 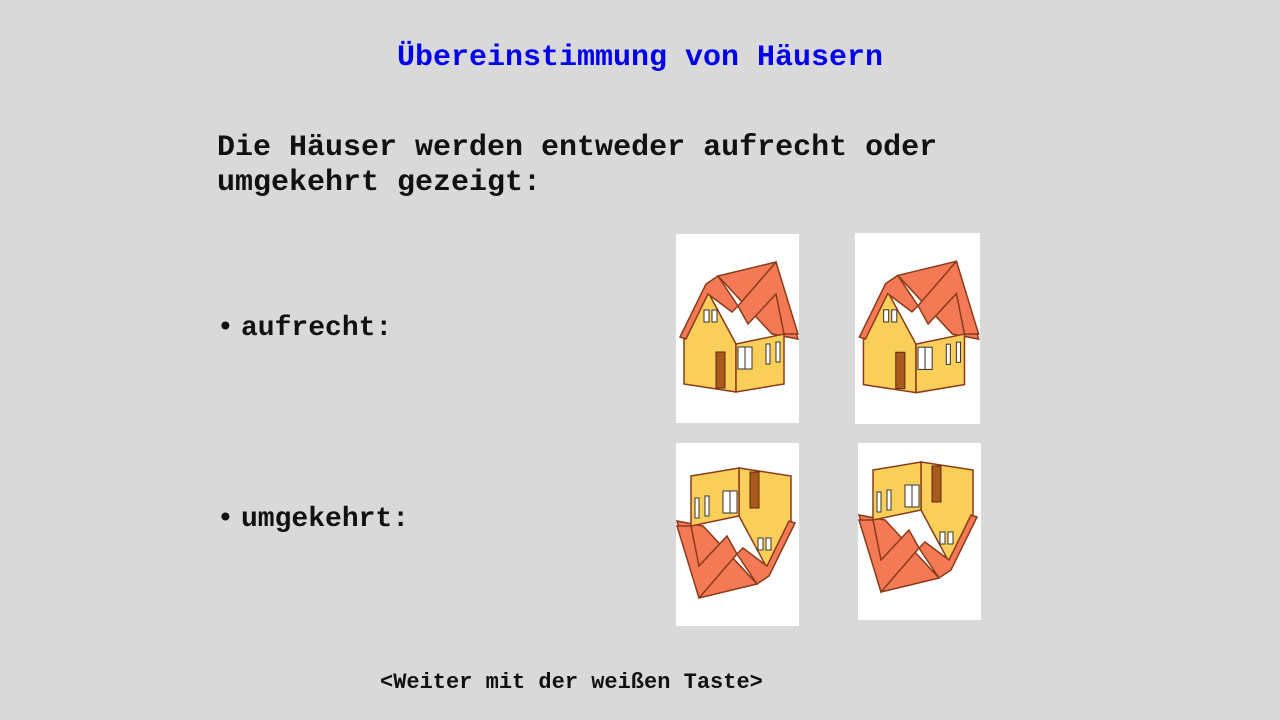 I want to click on continue-hint: <Weiter mit der weißen Taste>, so click(x=571, y=682).